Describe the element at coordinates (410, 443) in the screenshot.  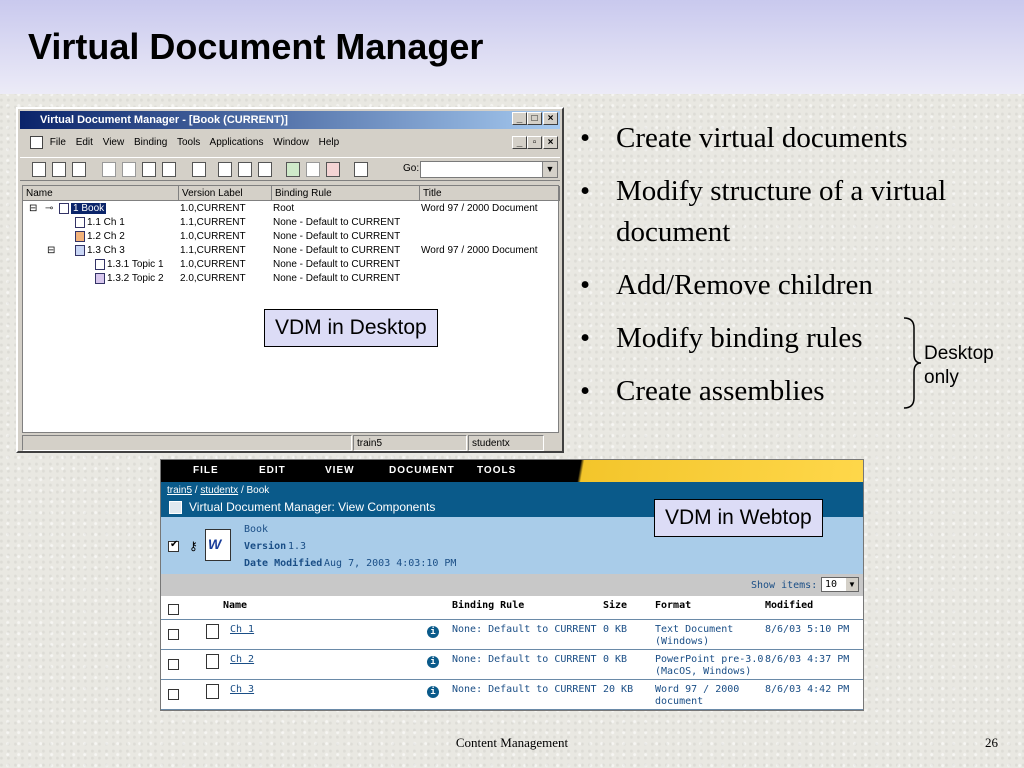
I see `status-docbase: train5` at that location.